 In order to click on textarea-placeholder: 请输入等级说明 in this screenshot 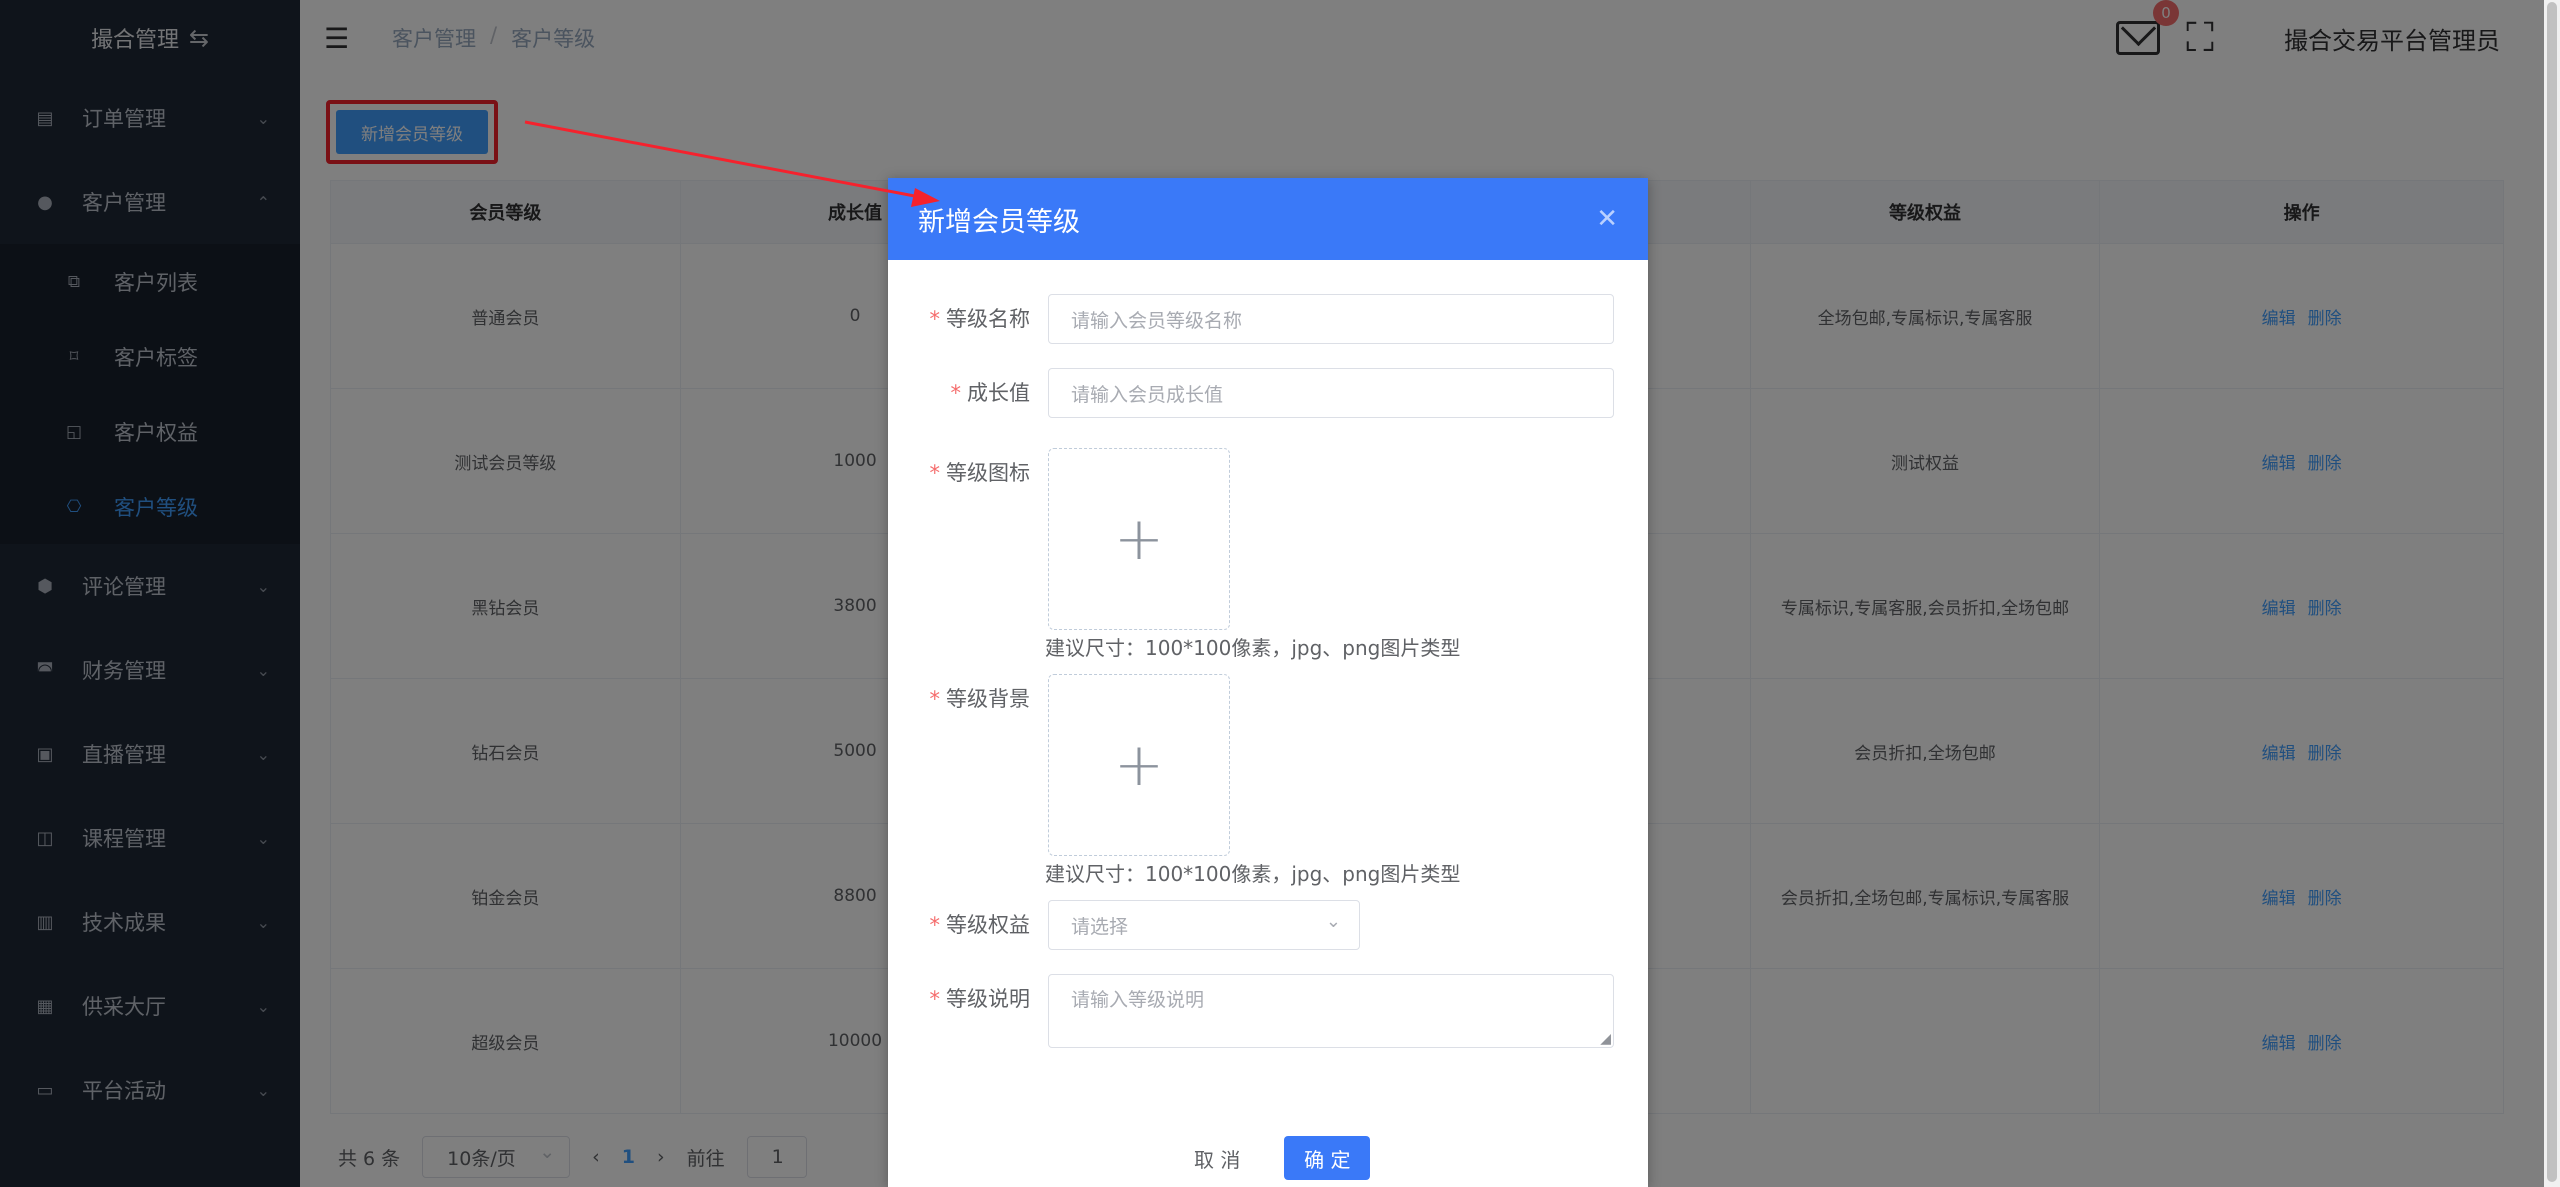, I will do `click(1138, 1000)`.